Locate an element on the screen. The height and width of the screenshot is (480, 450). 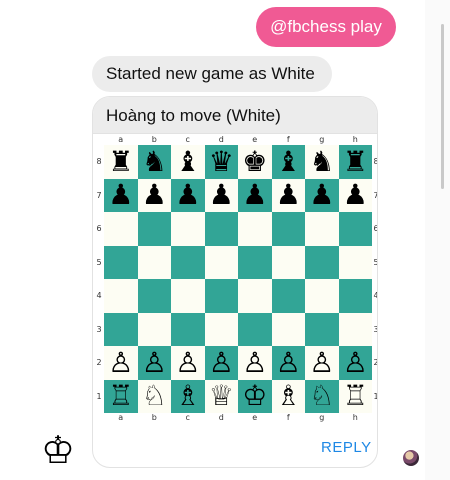
square-d3 is located at coordinates (221, 329).